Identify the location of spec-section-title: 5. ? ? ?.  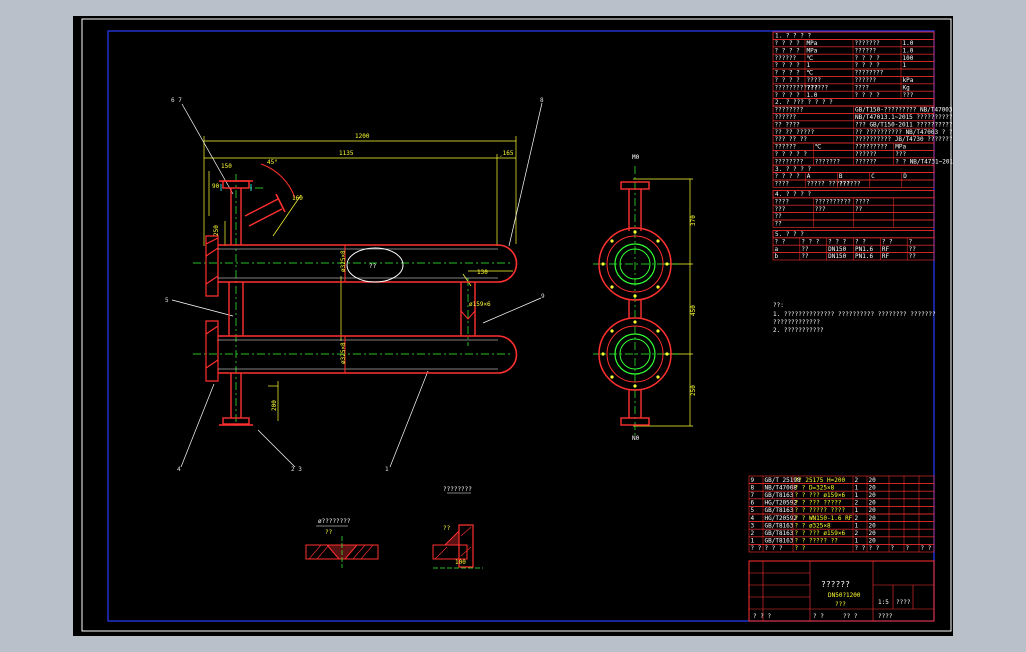
(789, 234).